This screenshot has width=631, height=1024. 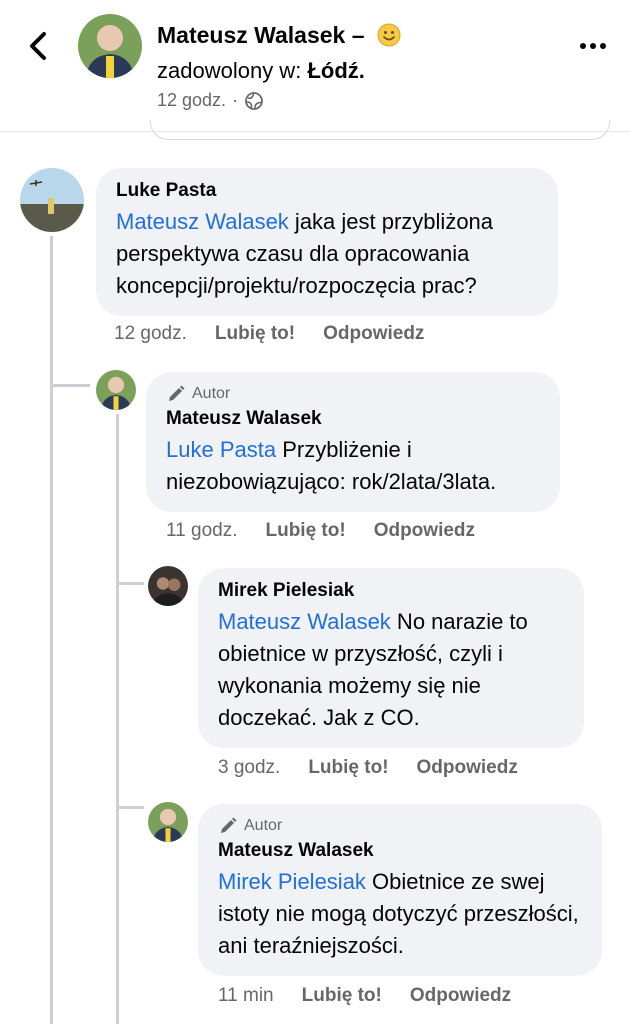 What do you see at coordinates (150, 334) in the screenshot?
I see `comment-time: 12 godz.` at bounding box center [150, 334].